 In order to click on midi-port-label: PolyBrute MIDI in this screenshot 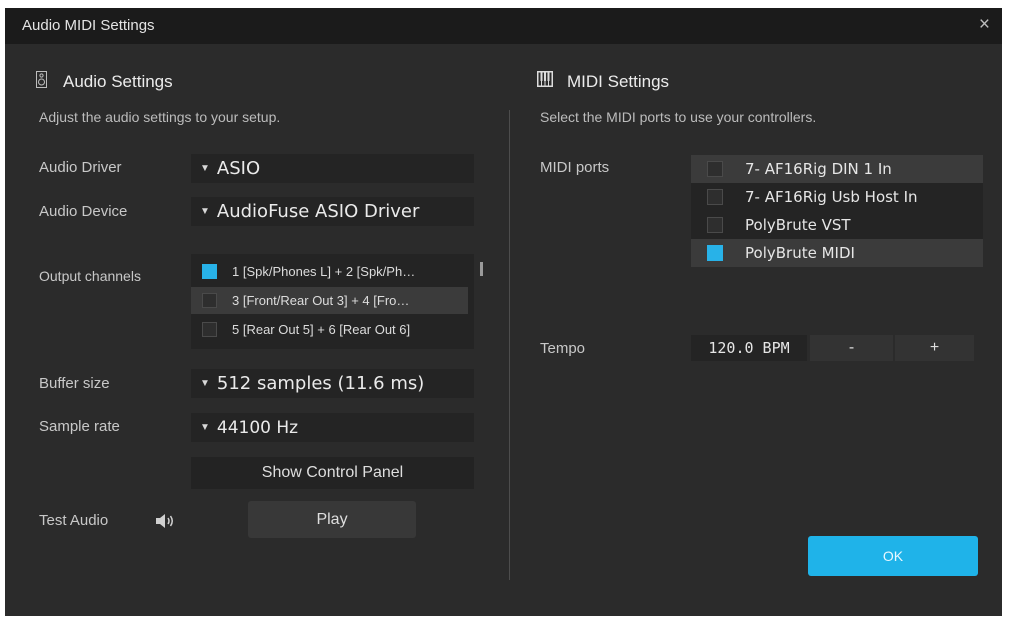, I will do `click(800, 253)`.